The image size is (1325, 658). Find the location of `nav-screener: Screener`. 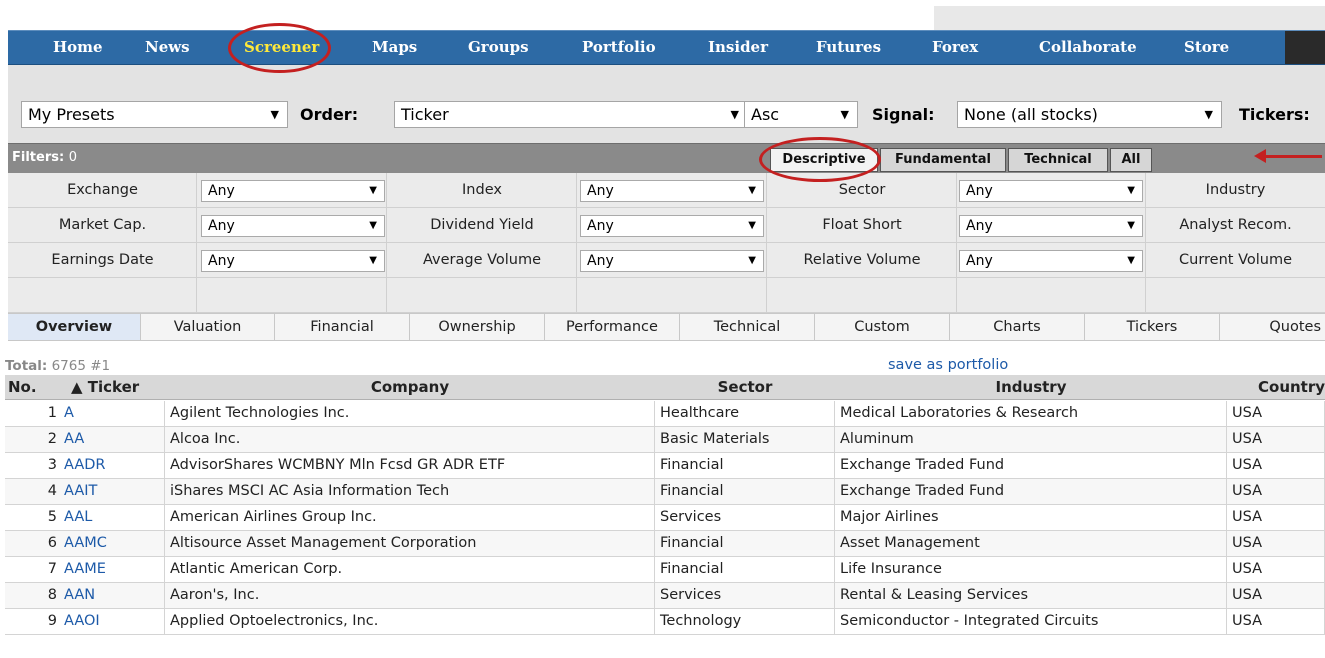

nav-screener: Screener is located at coordinates (281, 47).